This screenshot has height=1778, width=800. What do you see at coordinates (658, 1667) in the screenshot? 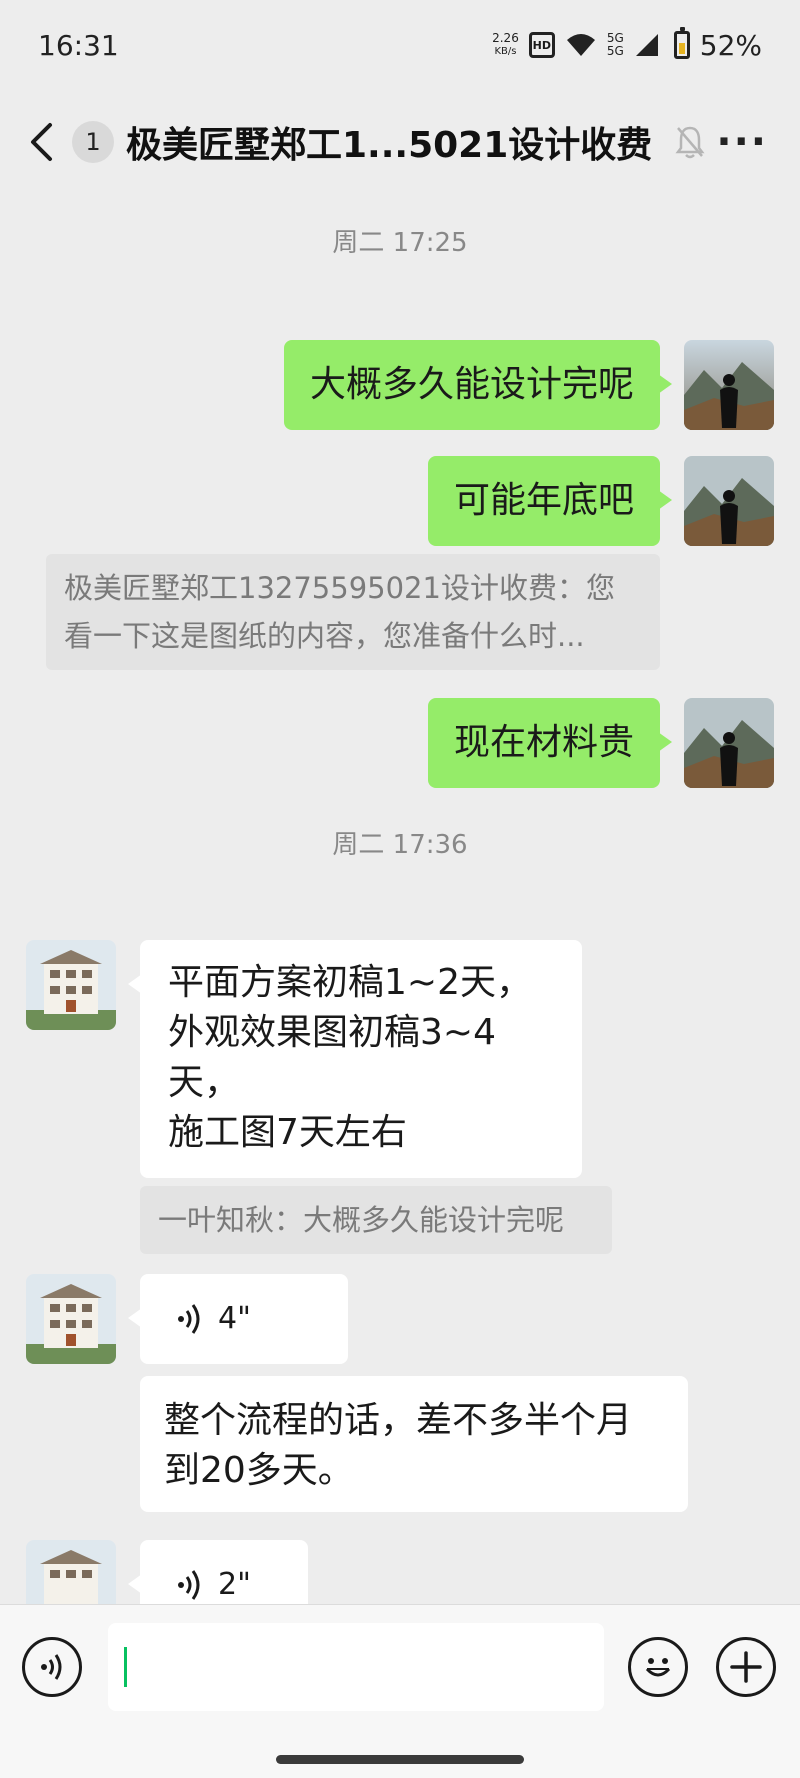
I see `emoji-icon` at bounding box center [658, 1667].